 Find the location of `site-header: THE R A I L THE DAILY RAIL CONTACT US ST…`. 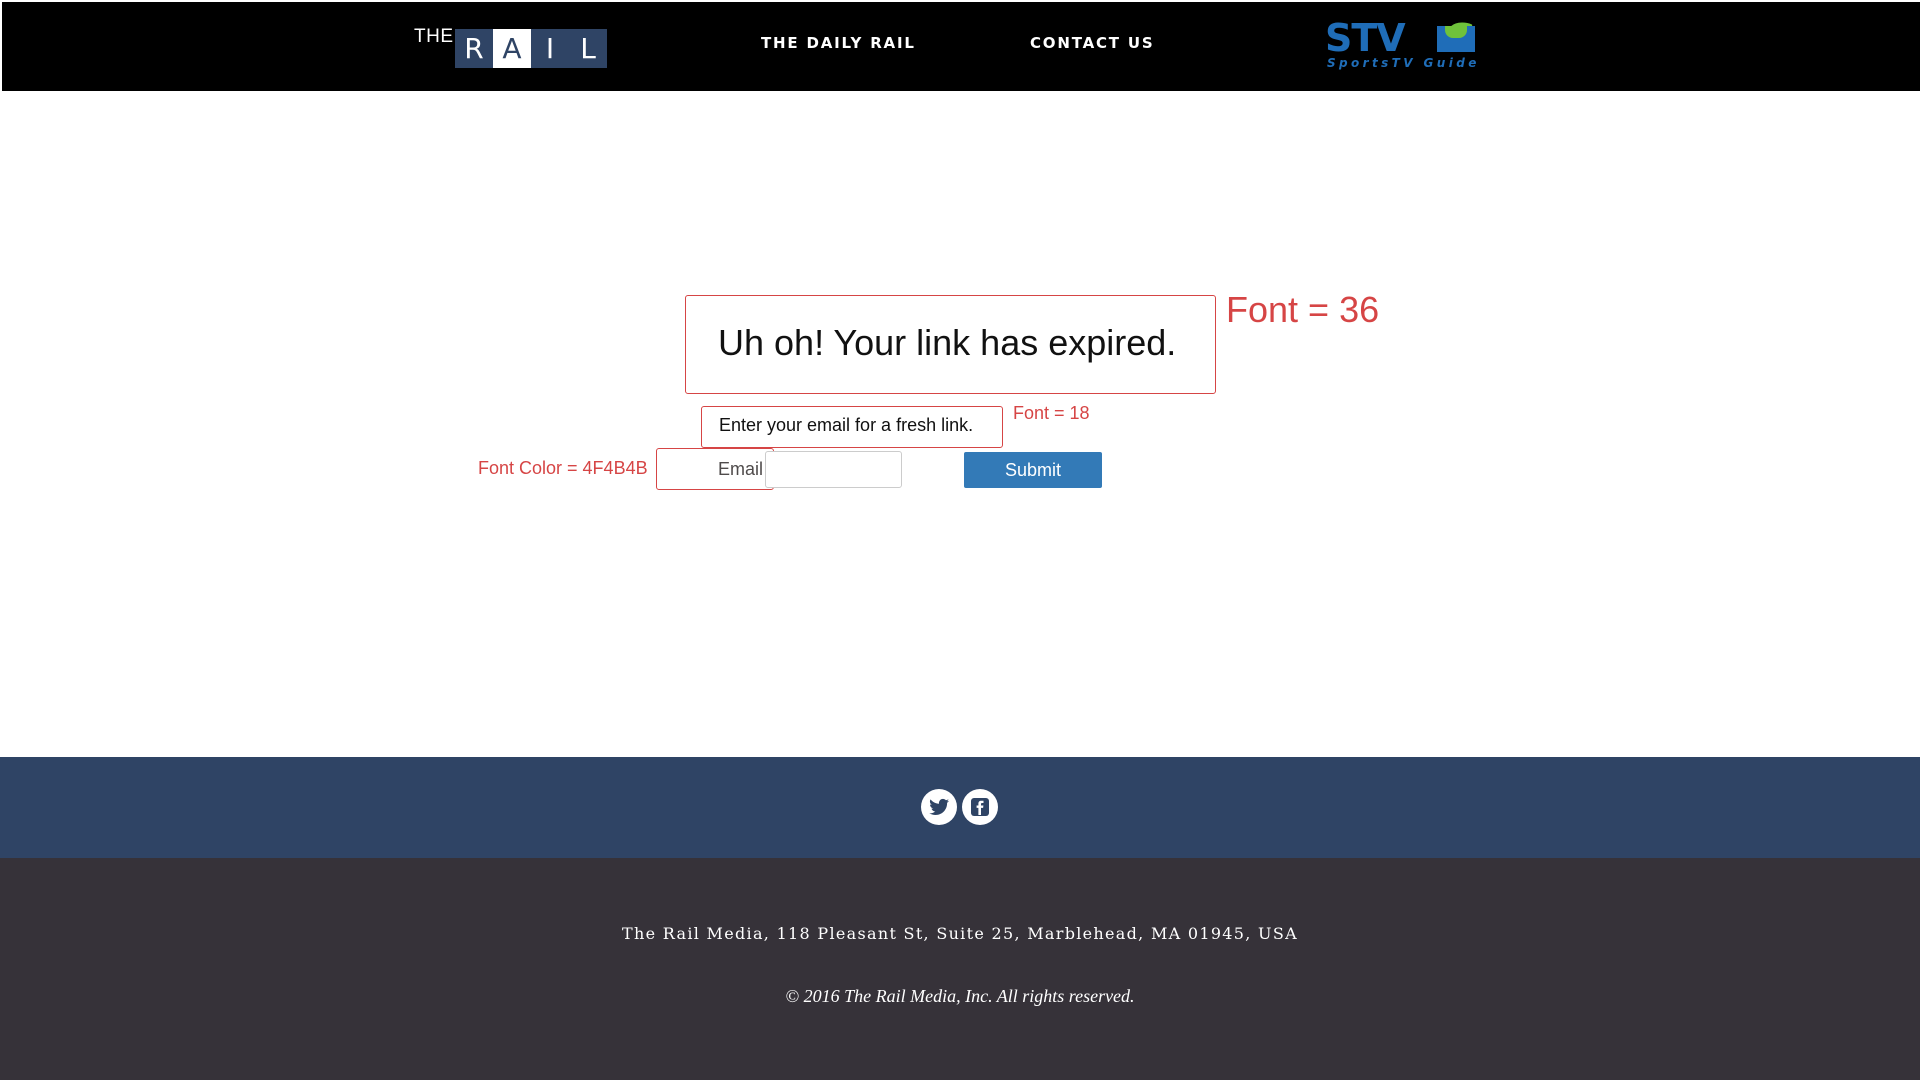

site-header: THE R A I L THE DAILY RAIL CONTACT US ST… is located at coordinates (961, 46).